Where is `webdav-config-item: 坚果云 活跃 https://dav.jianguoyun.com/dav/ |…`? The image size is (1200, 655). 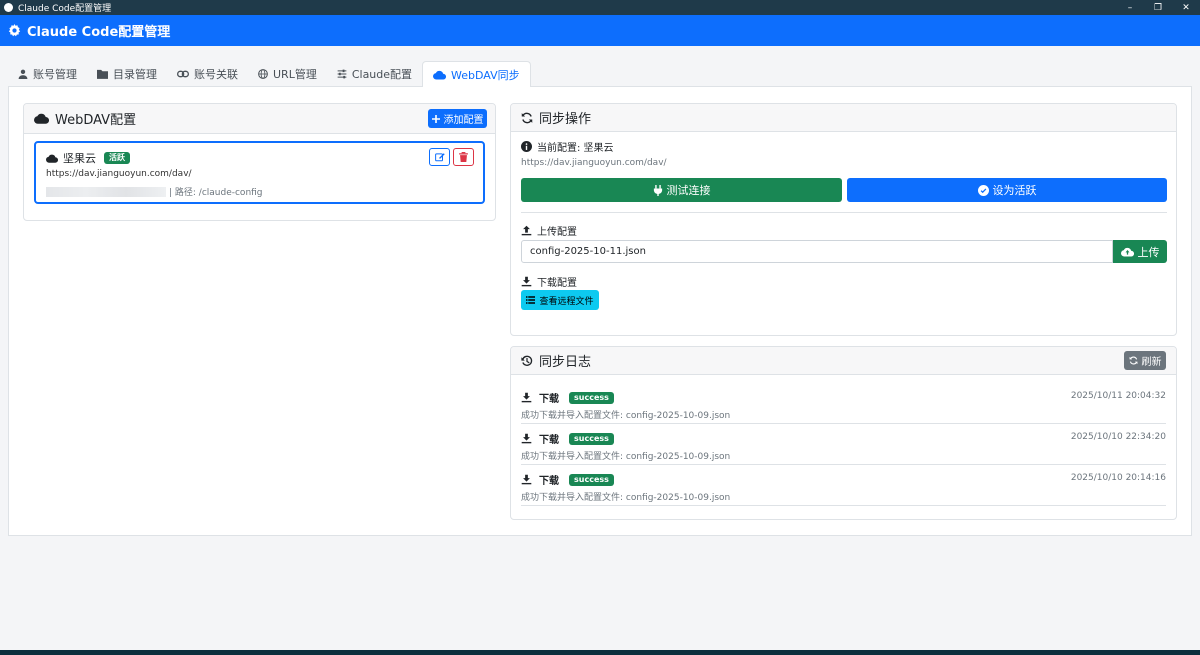
webdav-config-item: 坚果云 活跃 https://dav.jianguoyun.com/dav/ |… is located at coordinates (259, 172).